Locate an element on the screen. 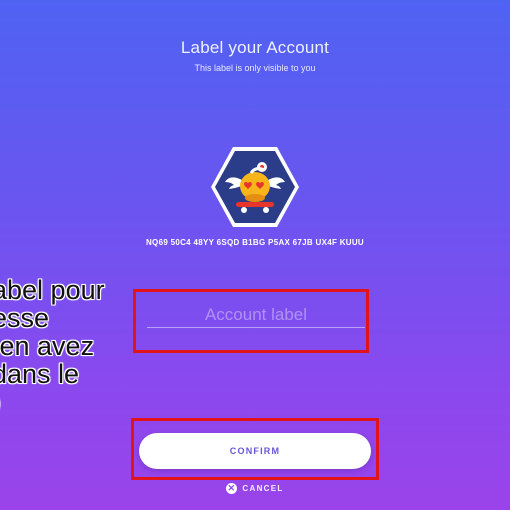 This screenshot has width=510, height=510. account-avatar is located at coordinates (255, 187).